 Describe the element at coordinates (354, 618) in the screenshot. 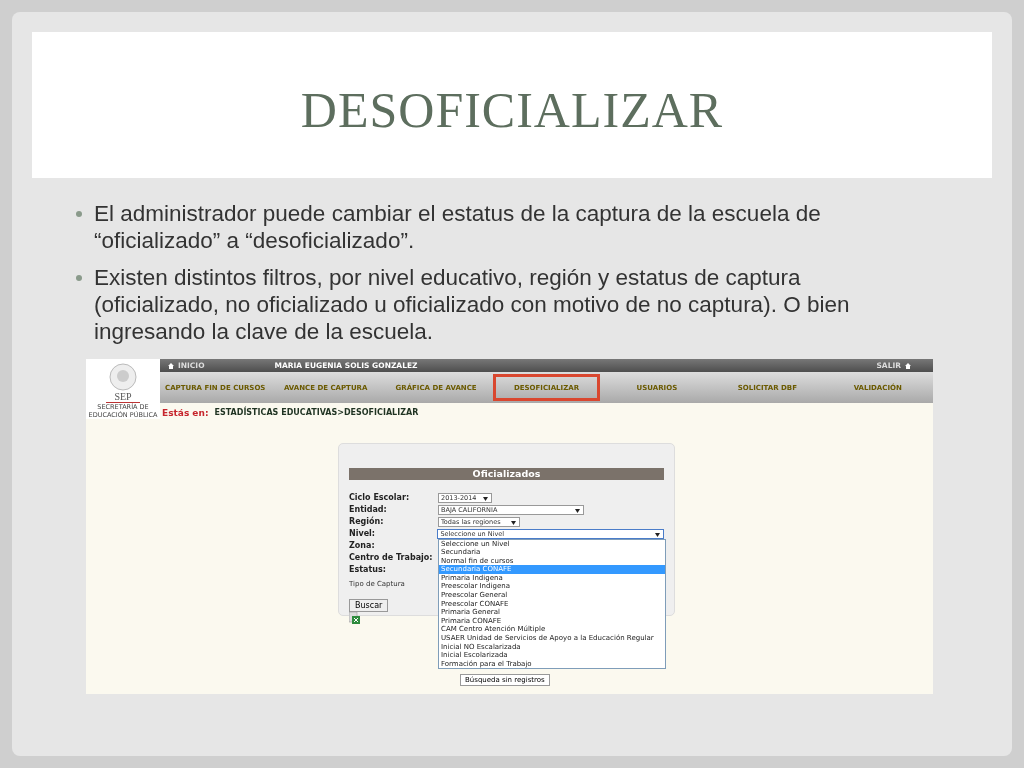

I see `spreadsheet-icon` at that location.